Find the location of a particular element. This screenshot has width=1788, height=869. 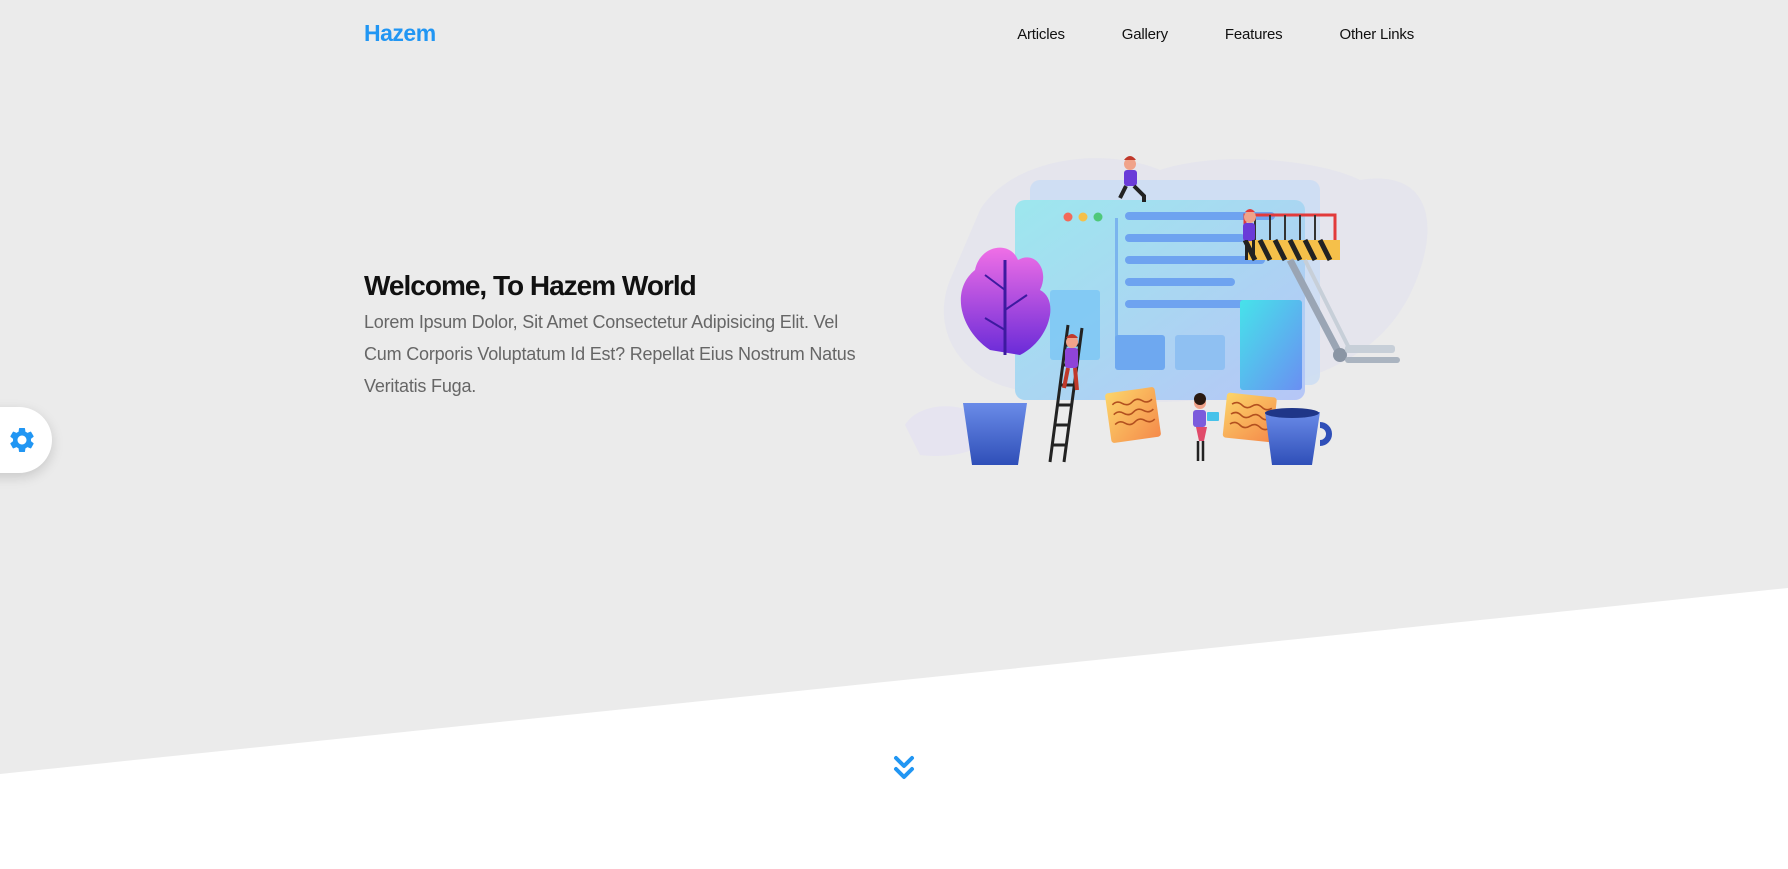

gear-icon is located at coordinates (22, 440).